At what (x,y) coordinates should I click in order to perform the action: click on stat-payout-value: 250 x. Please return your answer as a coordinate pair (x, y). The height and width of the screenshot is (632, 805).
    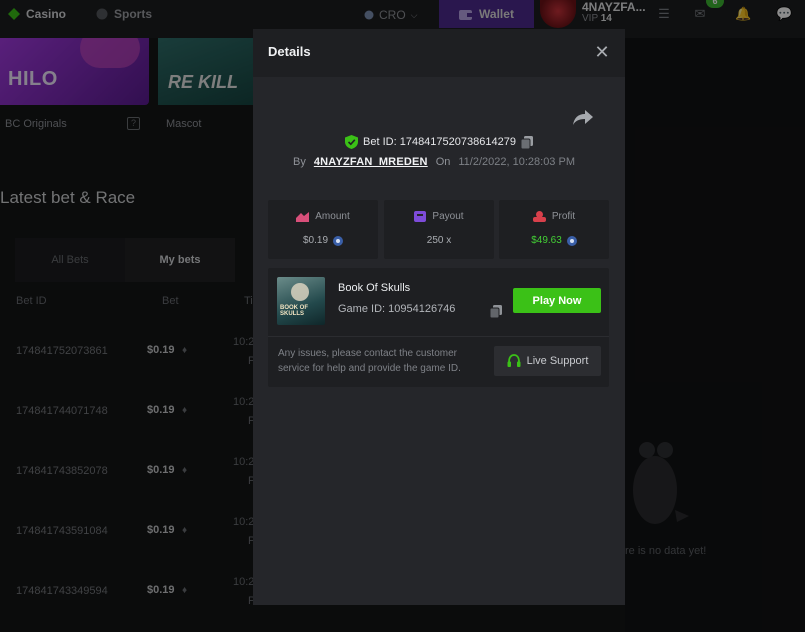
    Looking at the image, I should click on (439, 240).